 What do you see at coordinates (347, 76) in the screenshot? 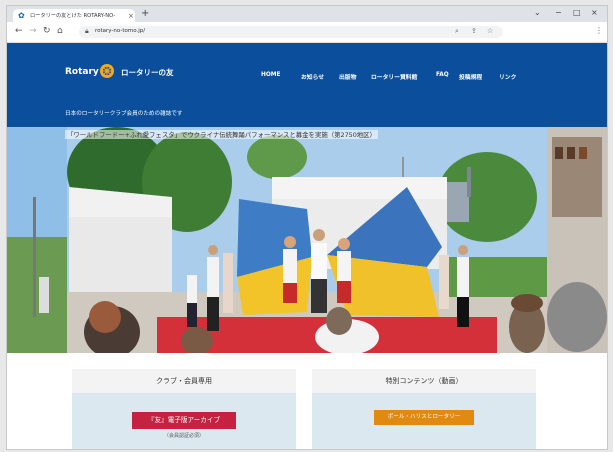
I see `nav-publications: 出版物` at bounding box center [347, 76].